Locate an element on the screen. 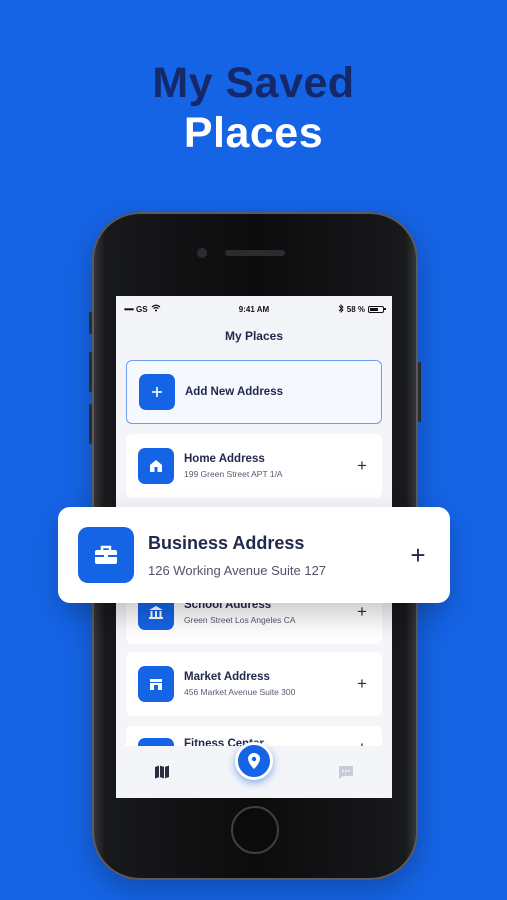 The width and height of the screenshot is (507, 900). place-subtitle: 199 Green Street APT 1/A is located at coordinates (233, 474).